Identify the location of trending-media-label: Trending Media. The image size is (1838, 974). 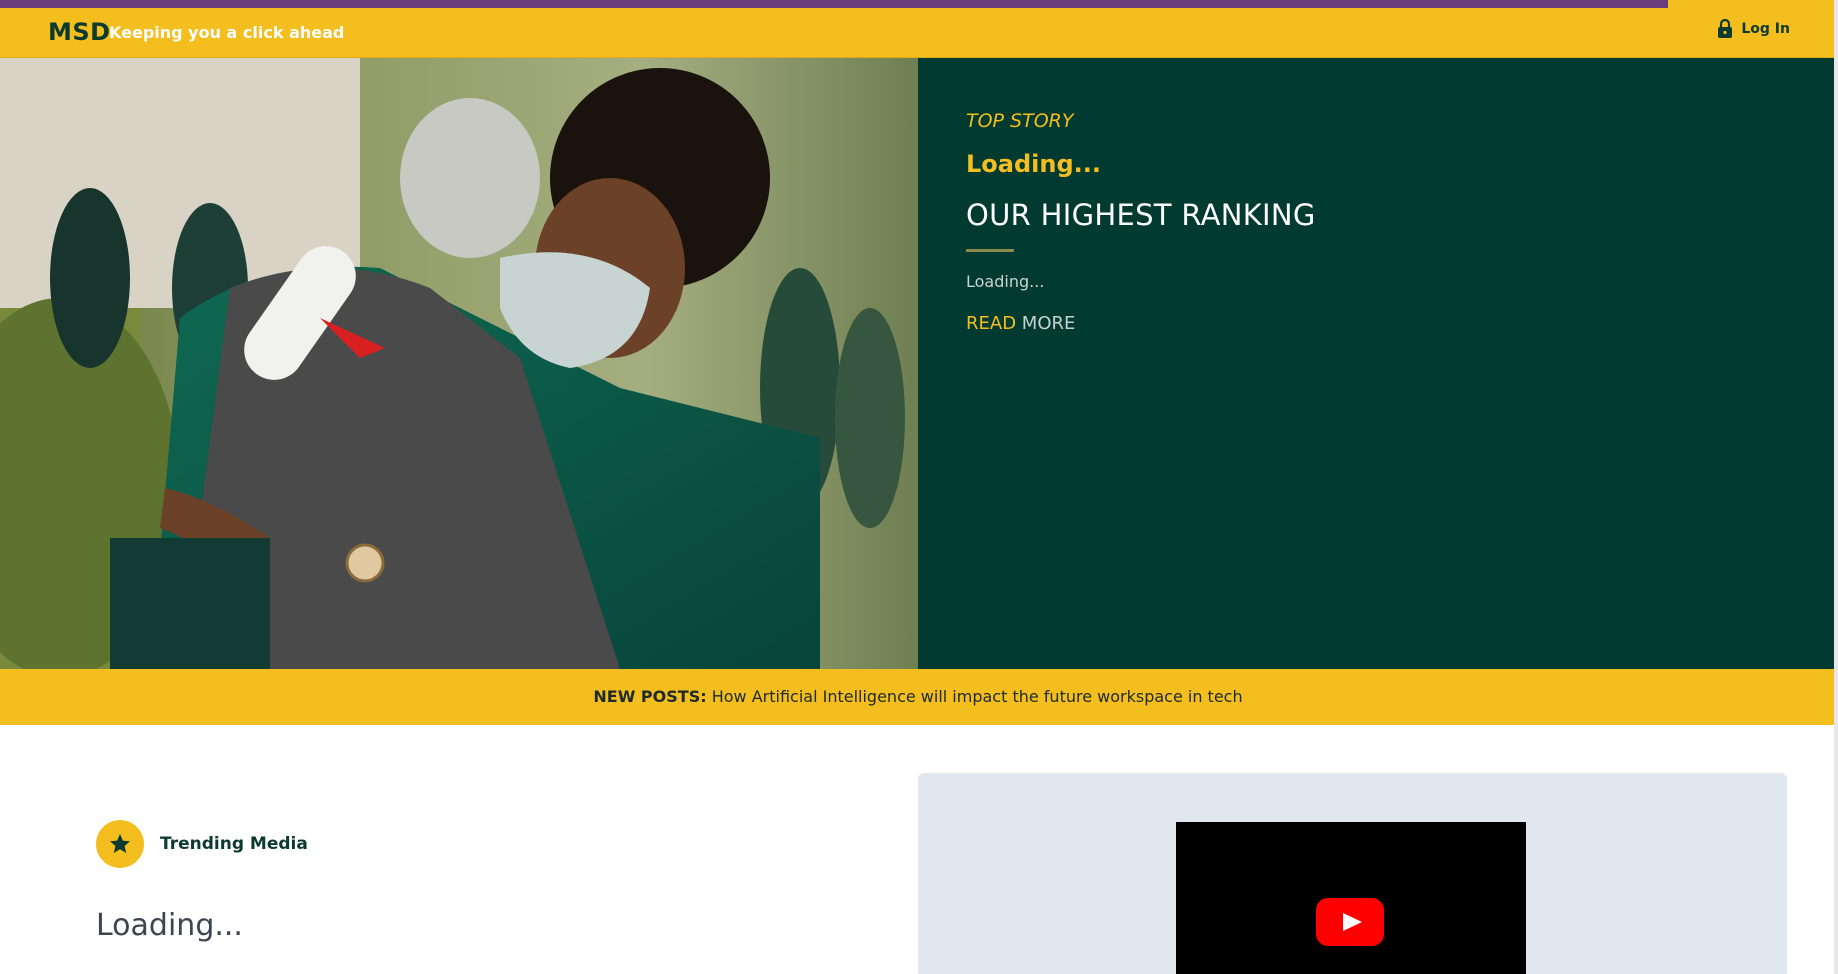
(234, 844).